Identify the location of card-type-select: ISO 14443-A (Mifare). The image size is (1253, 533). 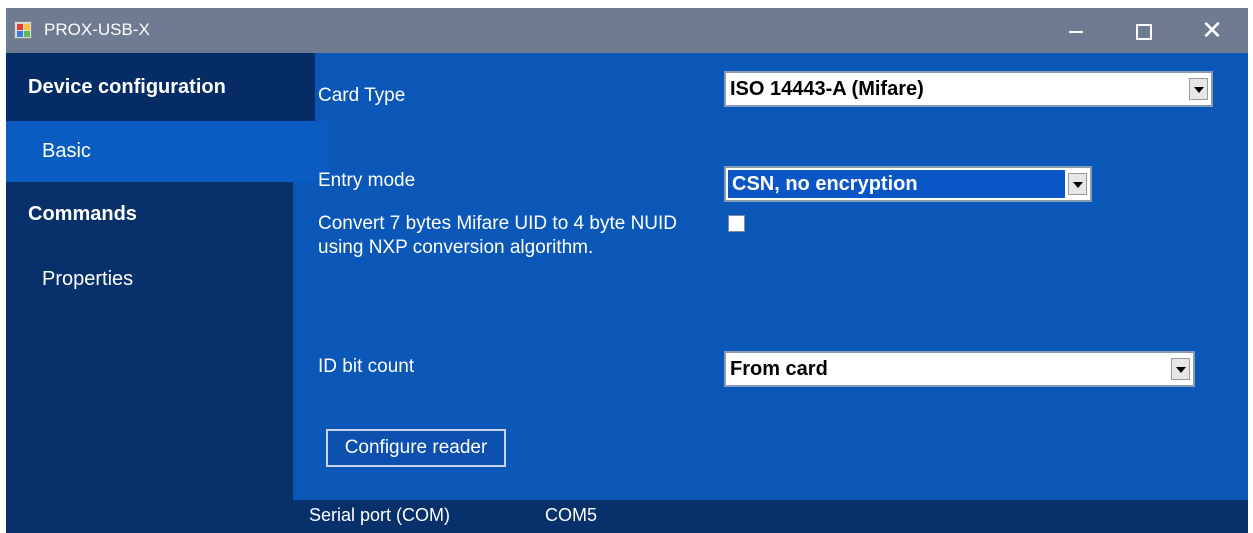
(968, 89).